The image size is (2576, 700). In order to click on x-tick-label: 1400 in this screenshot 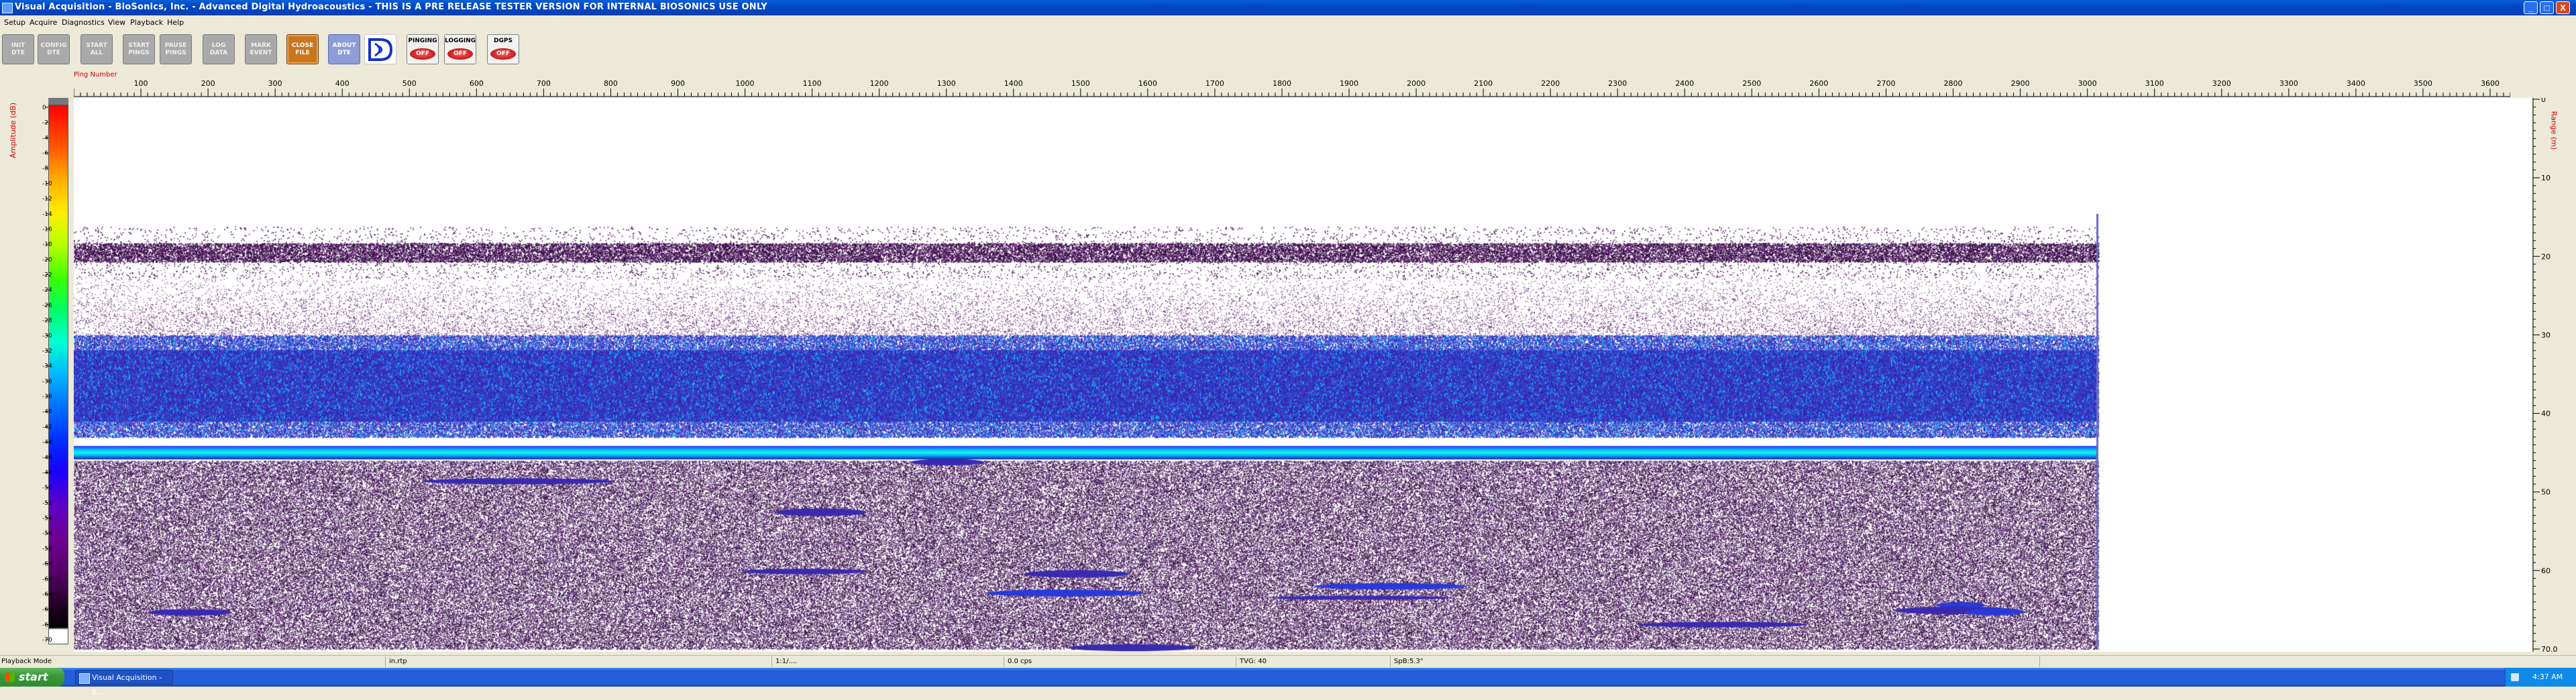, I will do `click(1013, 83)`.